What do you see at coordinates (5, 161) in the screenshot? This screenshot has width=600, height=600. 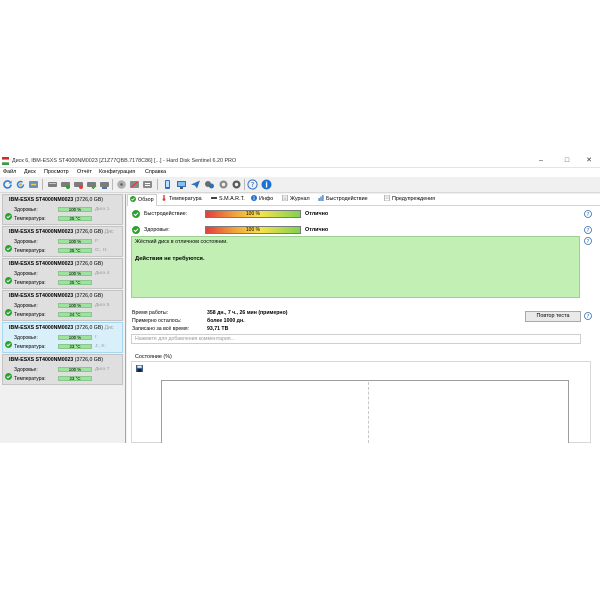 I see `app-icon` at bounding box center [5, 161].